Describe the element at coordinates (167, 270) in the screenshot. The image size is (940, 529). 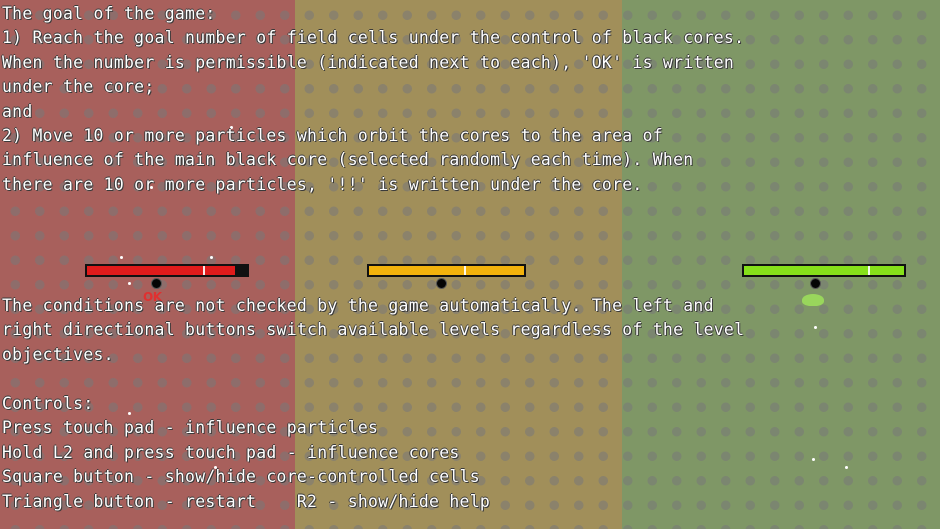
I see `red-core-influence-bar` at that location.